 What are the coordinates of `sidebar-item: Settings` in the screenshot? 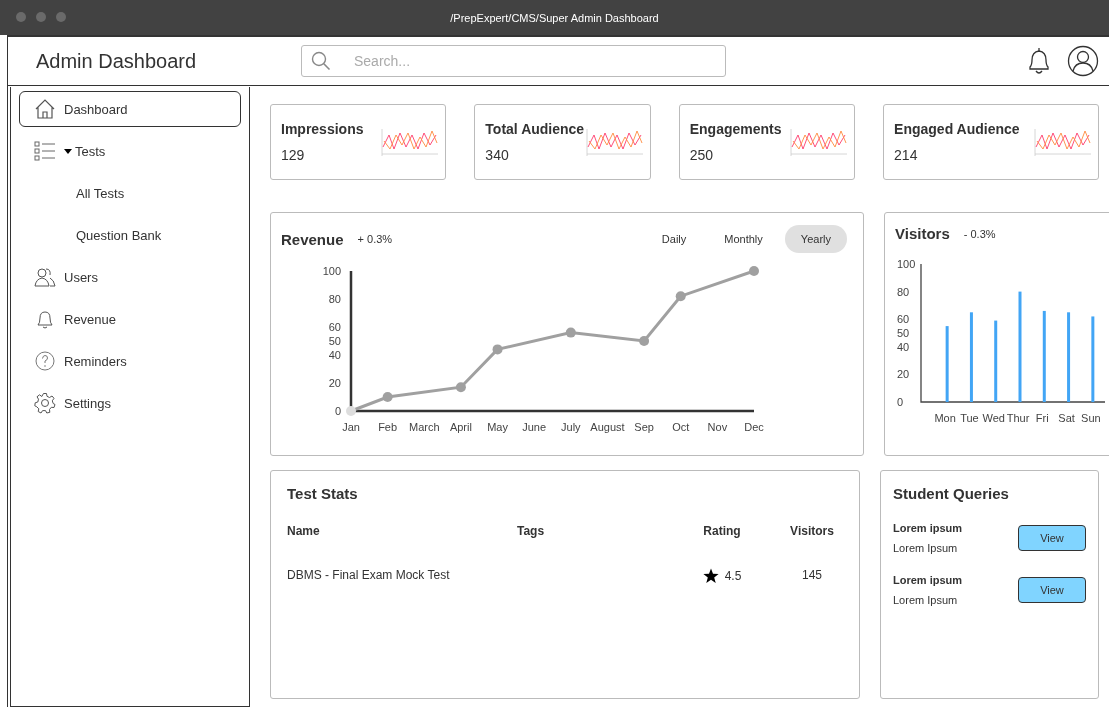 It's located at (130, 403).